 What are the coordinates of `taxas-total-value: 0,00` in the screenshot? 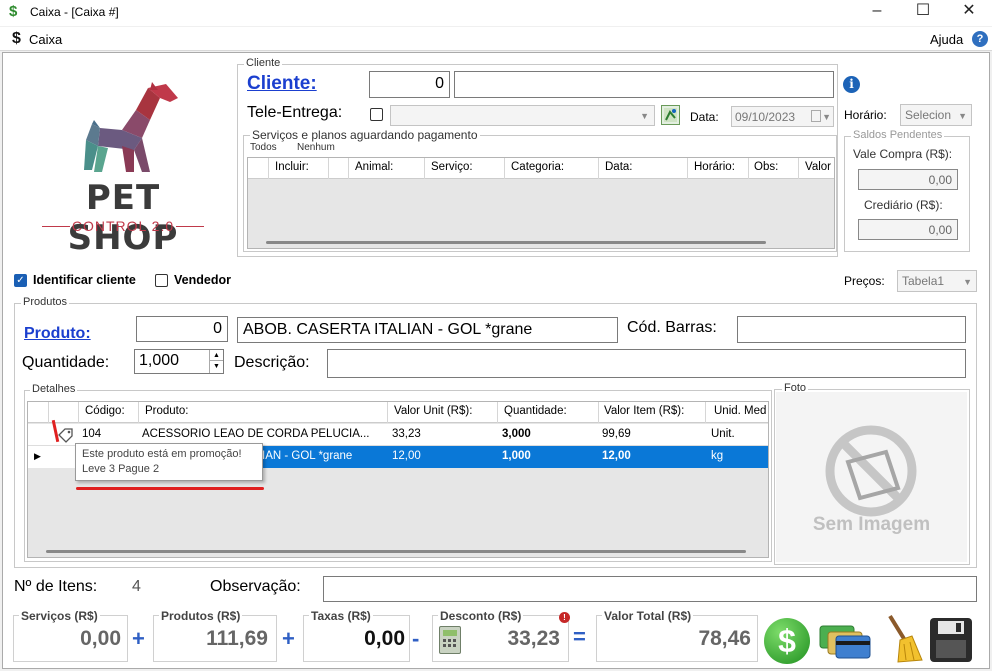 It's located at (384, 638).